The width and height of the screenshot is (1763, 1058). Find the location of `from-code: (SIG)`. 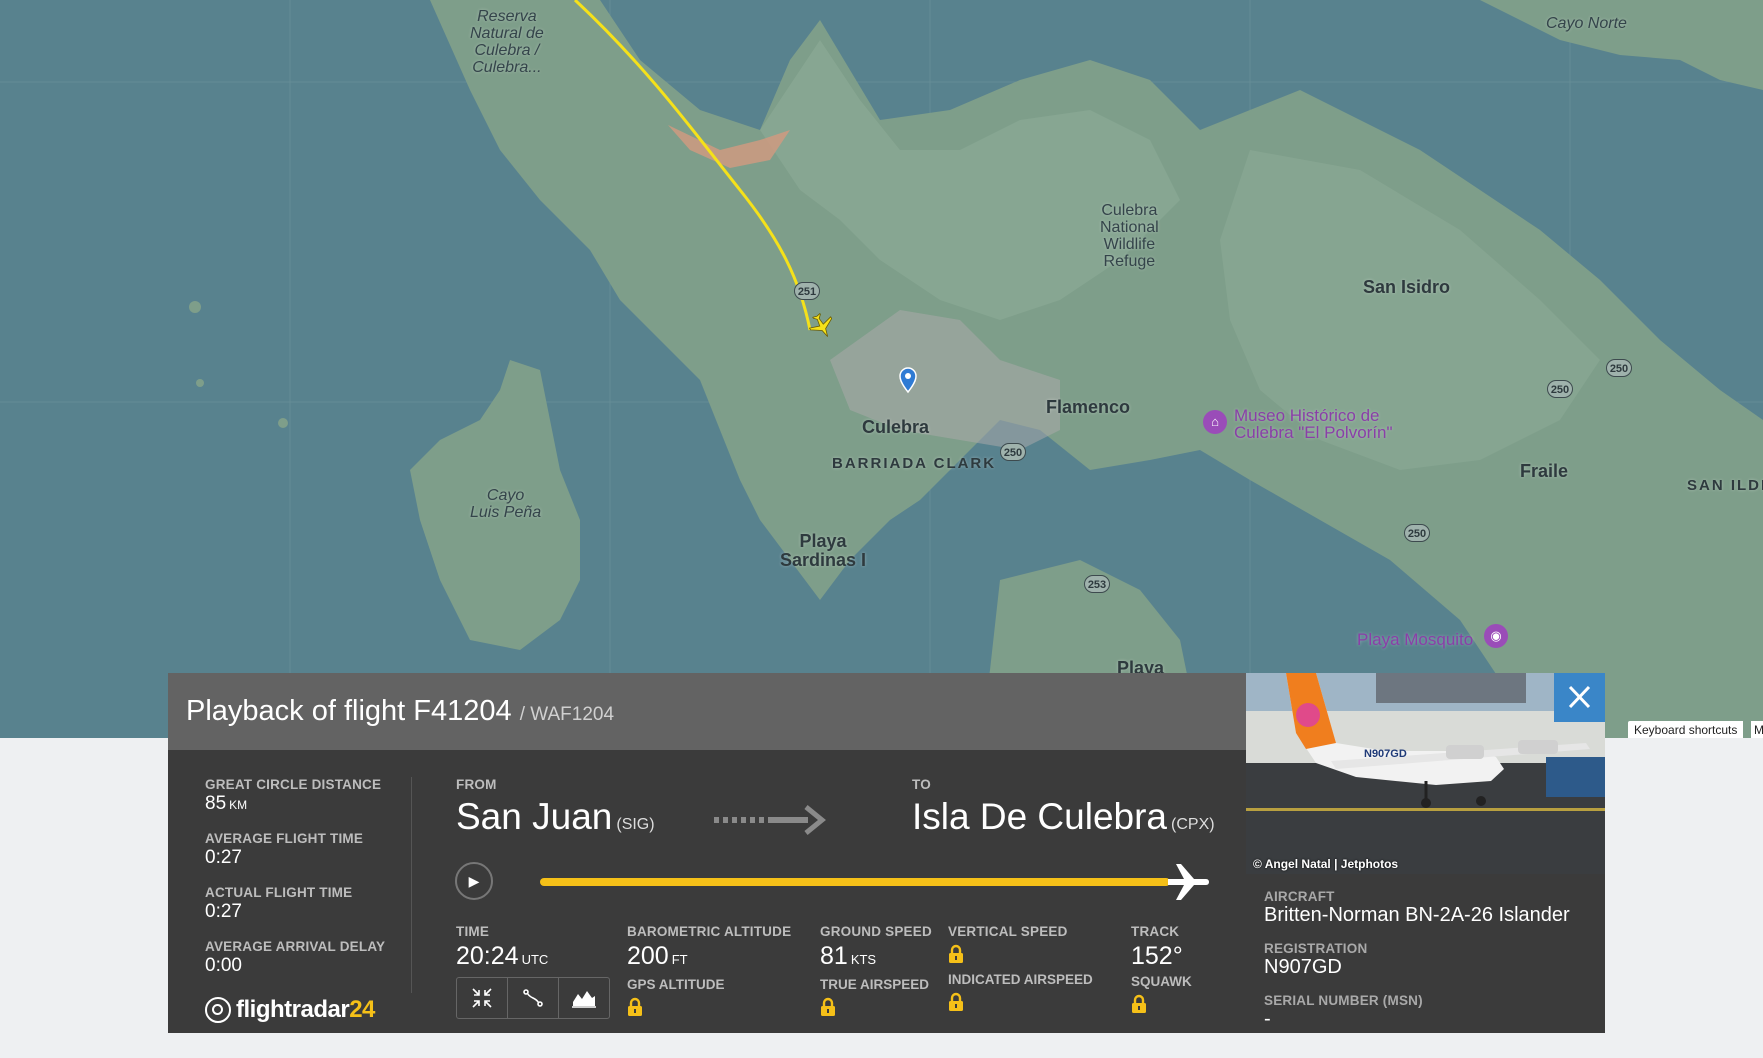

from-code: (SIG) is located at coordinates (635, 824).